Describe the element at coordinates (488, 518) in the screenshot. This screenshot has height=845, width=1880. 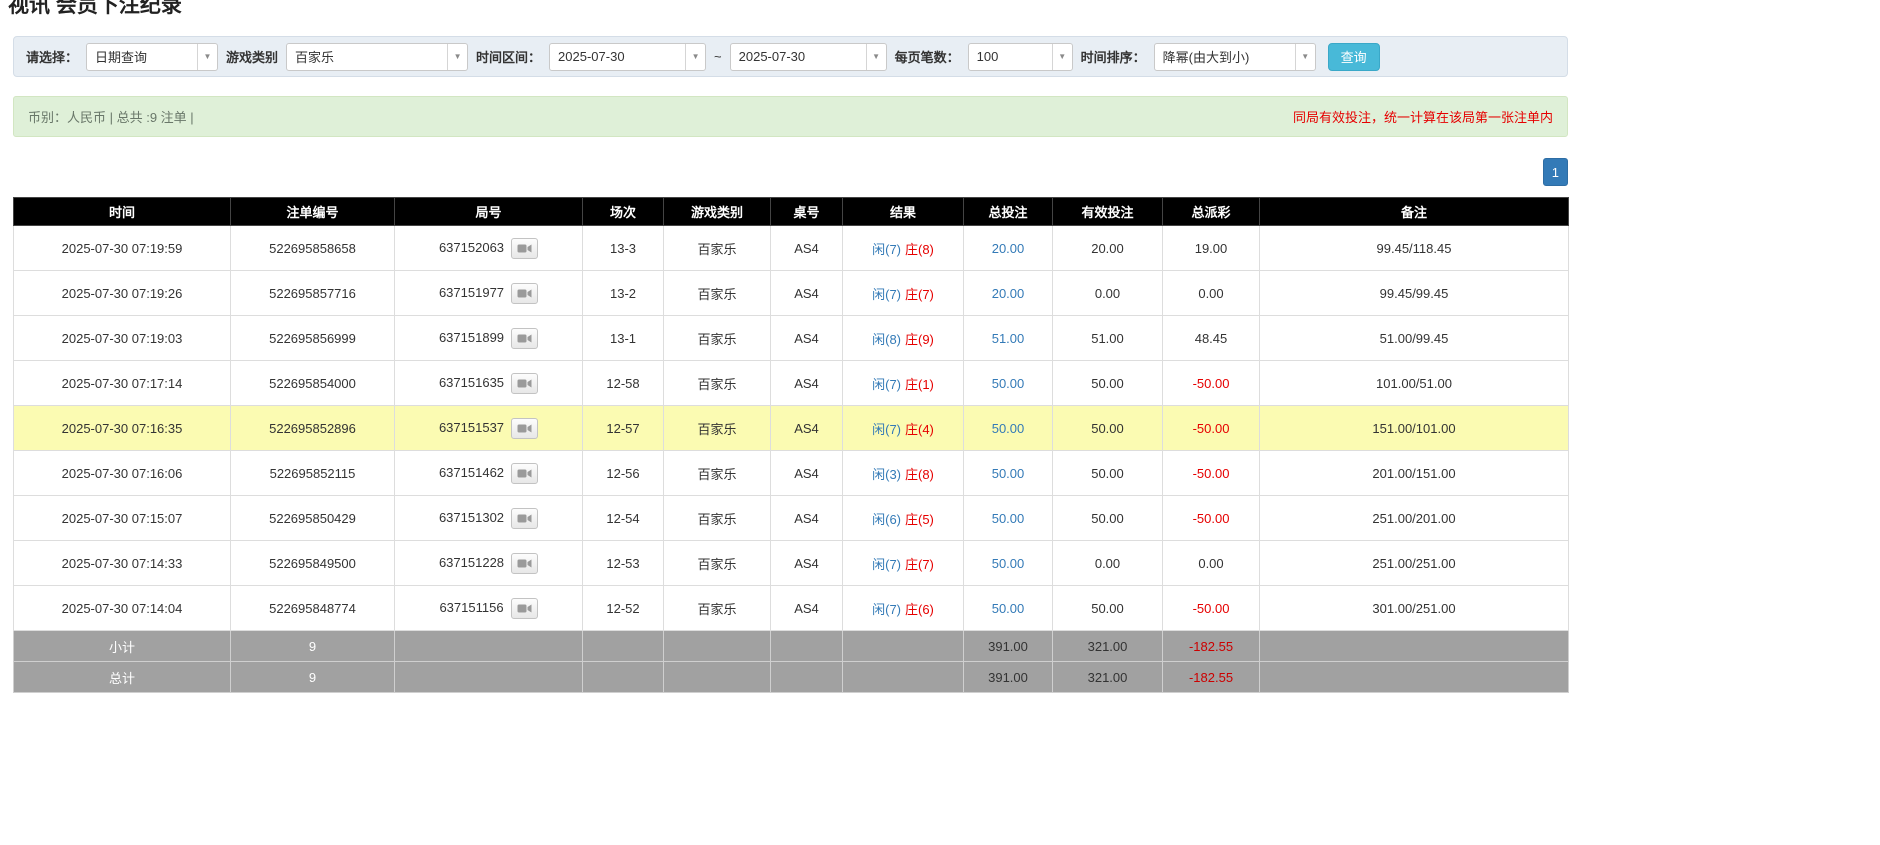
I see `cell-round-id: 637151302` at that location.